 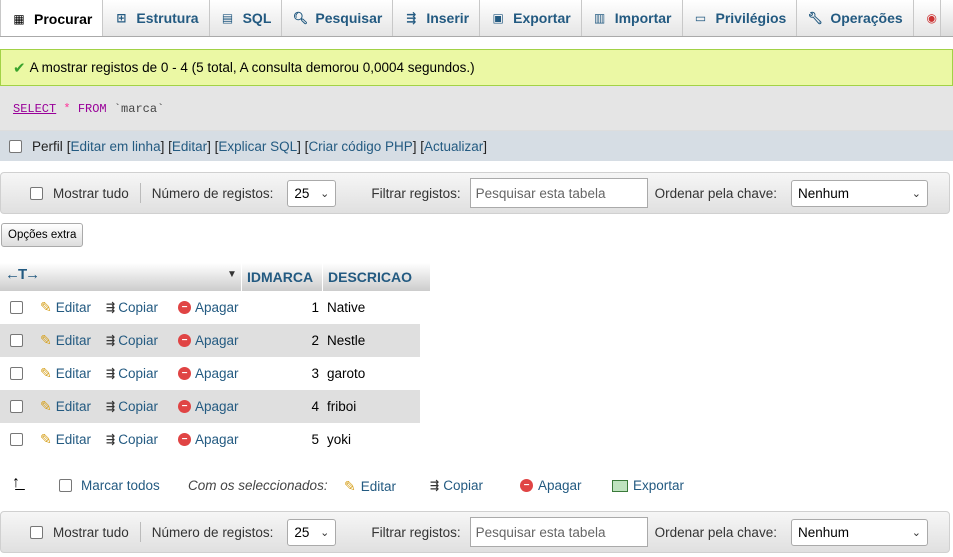 I want to click on sql-keyword-from: FROM, so click(x=92, y=109).